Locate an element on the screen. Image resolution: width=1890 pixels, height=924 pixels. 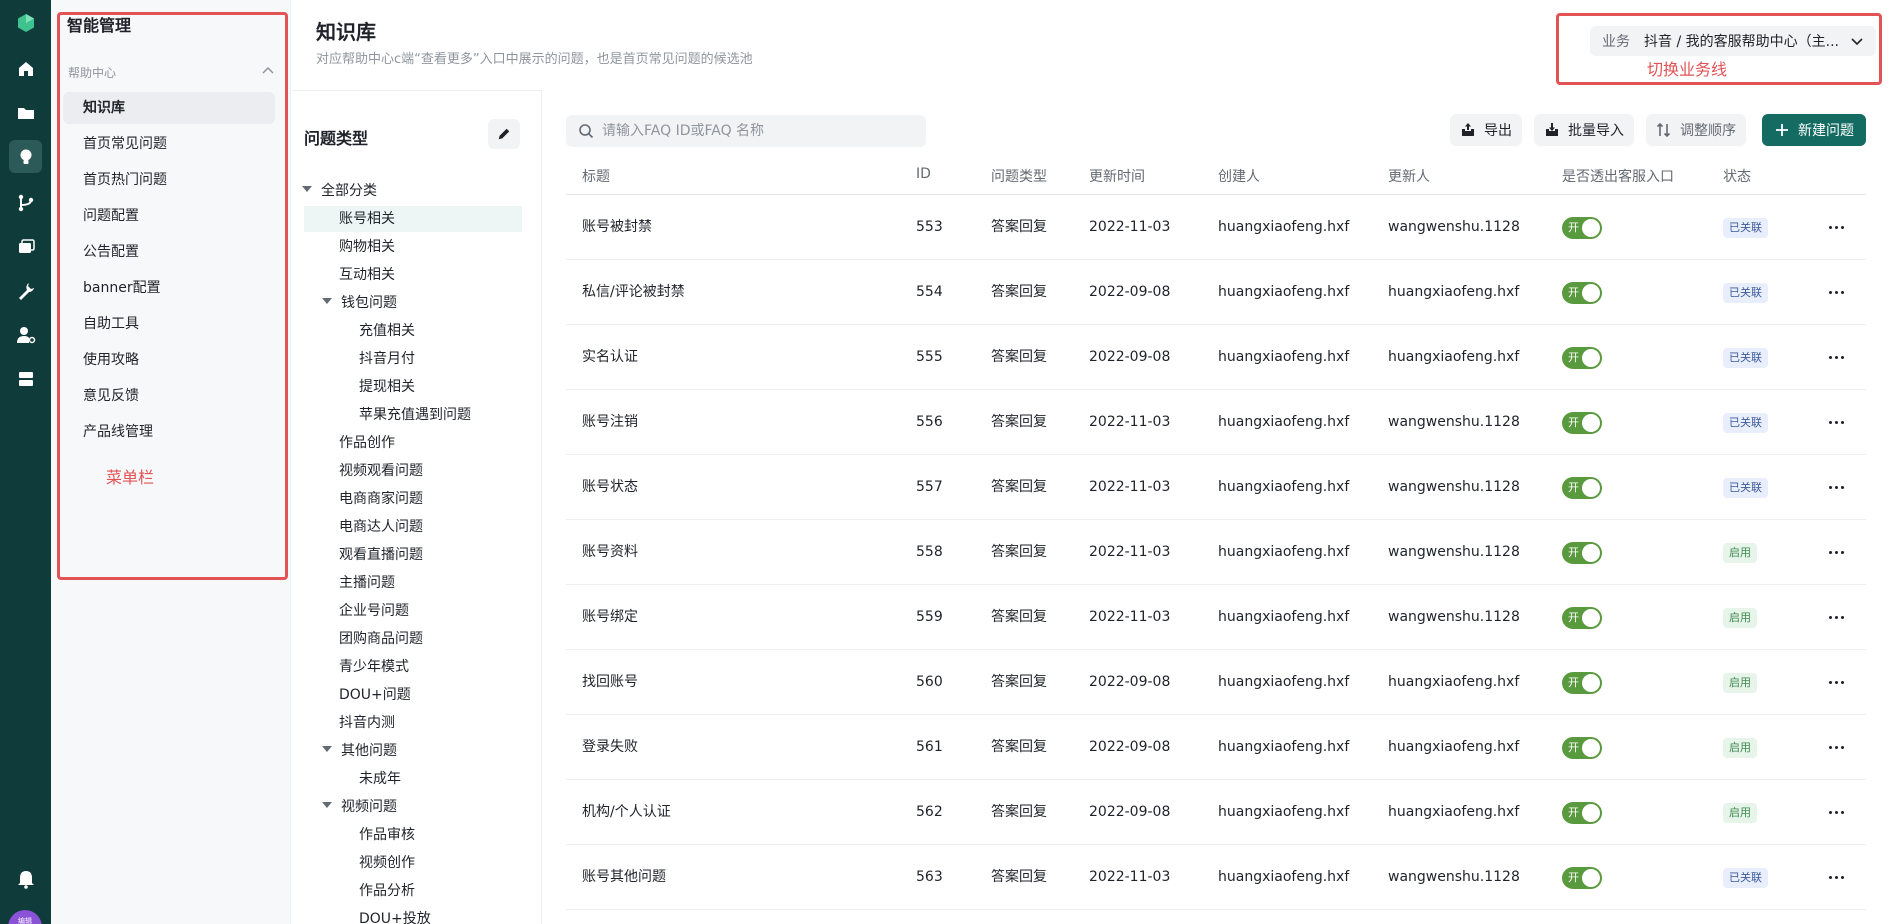
cell-updated: 2022-09-08 is located at coordinates (1130, 682).